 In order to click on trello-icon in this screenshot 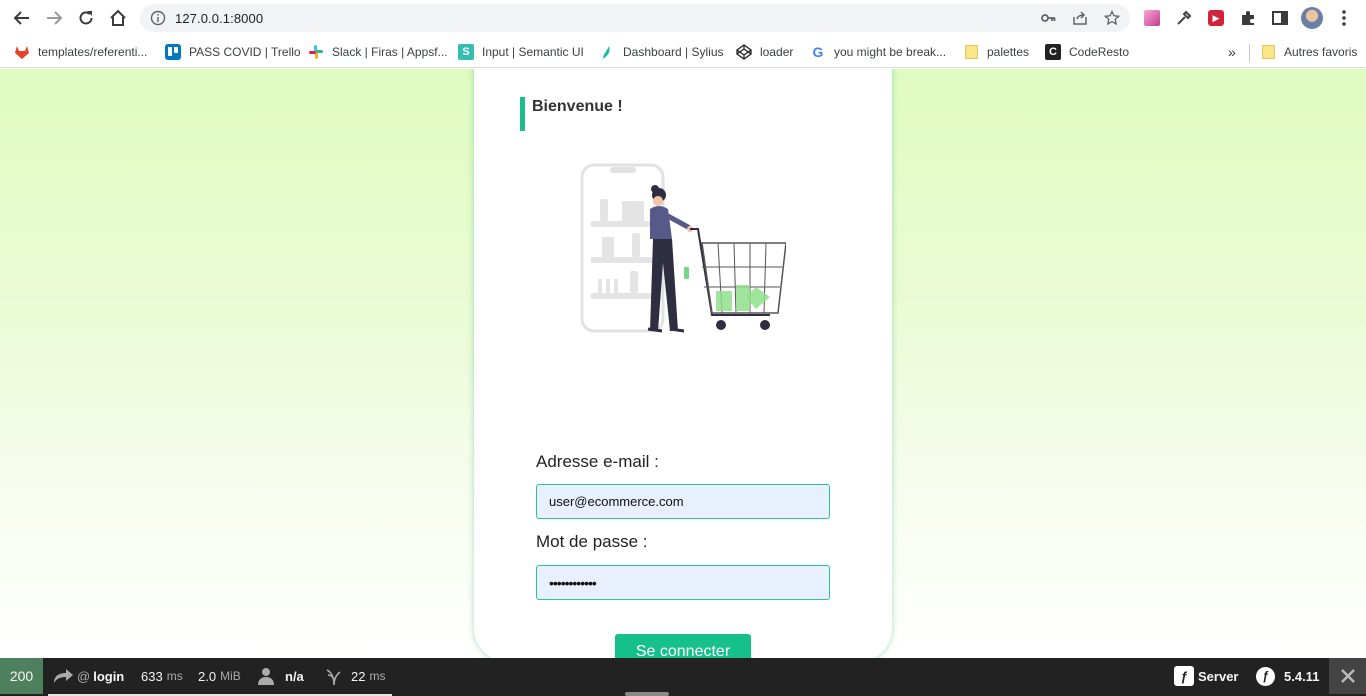, I will do `click(173, 52)`.